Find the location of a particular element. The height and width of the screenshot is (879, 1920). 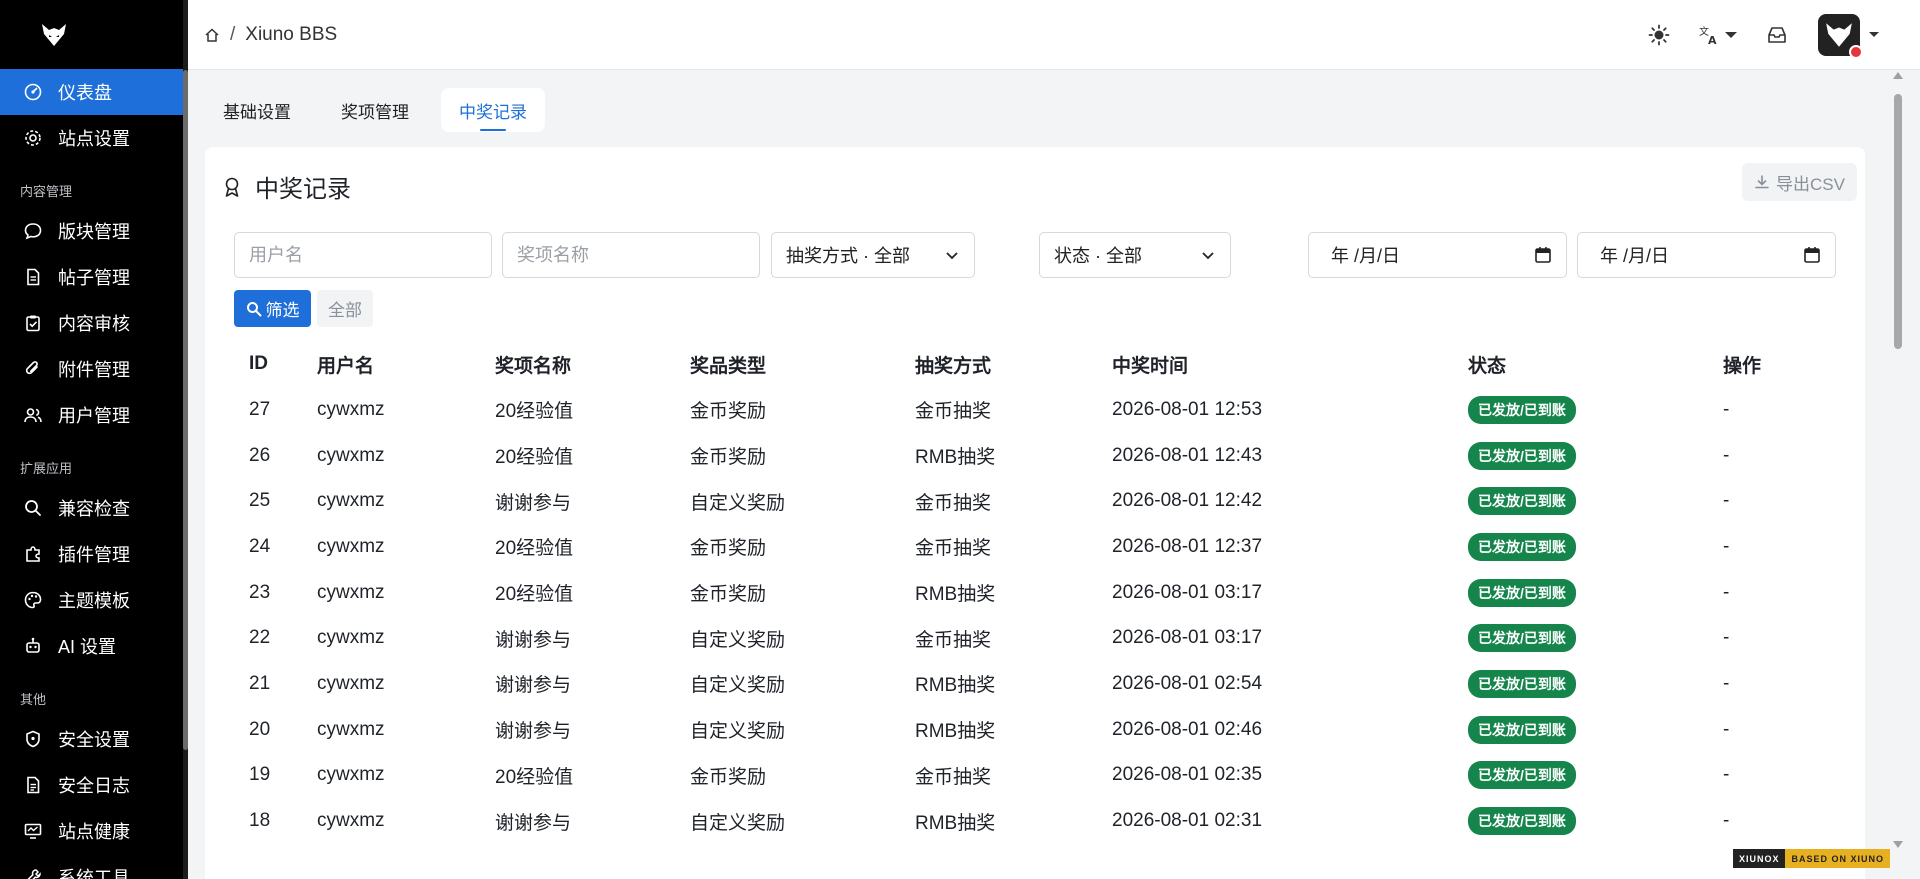

prize-name-field is located at coordinates (631, 255).